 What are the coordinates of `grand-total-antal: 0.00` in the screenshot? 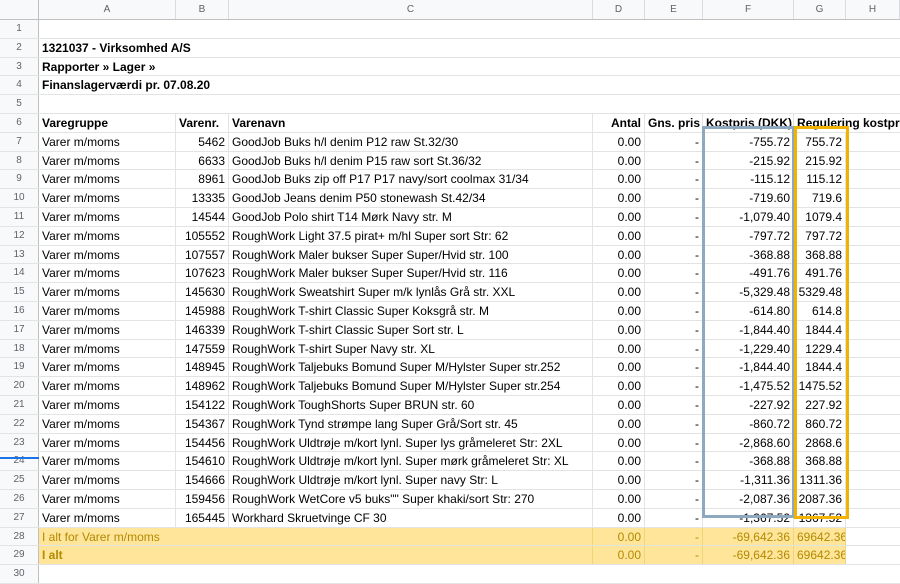 It's located at (619, 555).